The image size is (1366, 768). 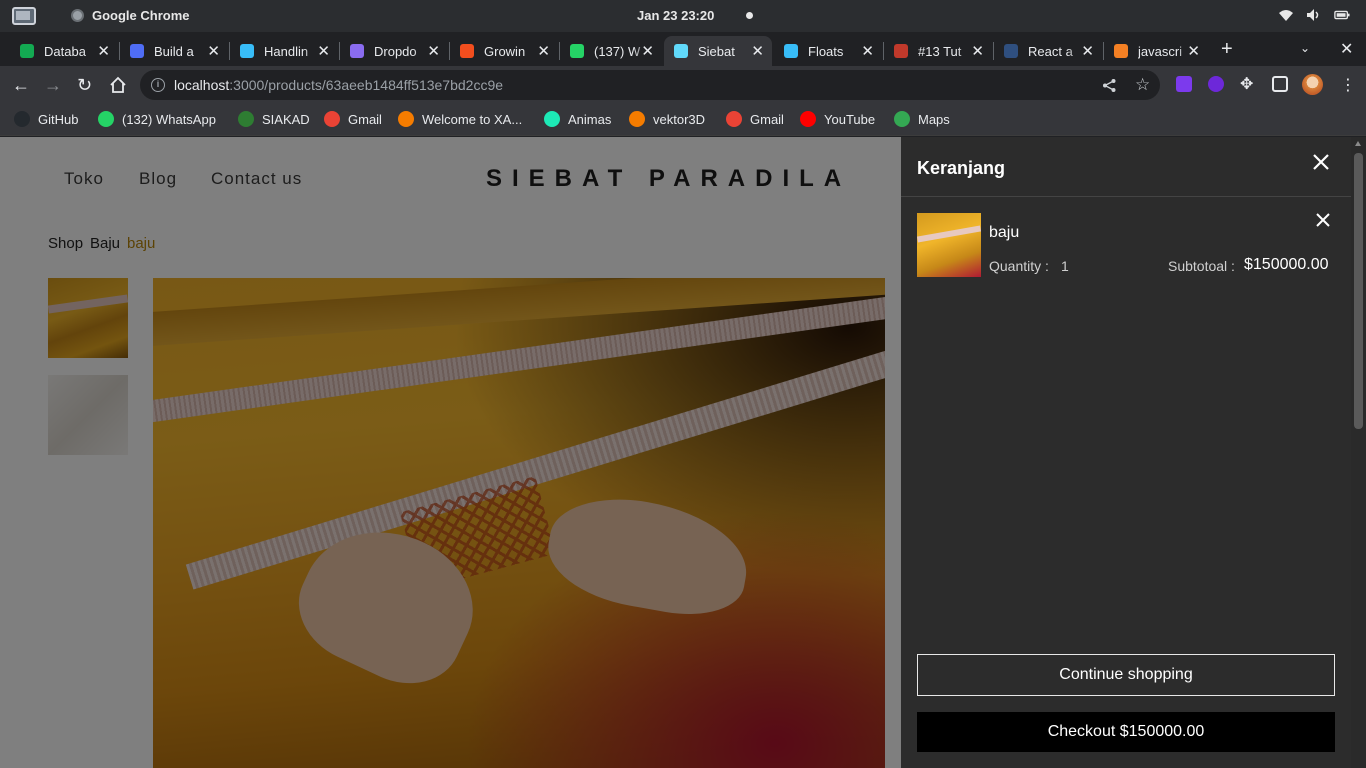 What do you see at coordinates (1246, 85) in the screenshot?
I see `extensions-puzzle-icon: ✥` at bounding box center [1246, 85].